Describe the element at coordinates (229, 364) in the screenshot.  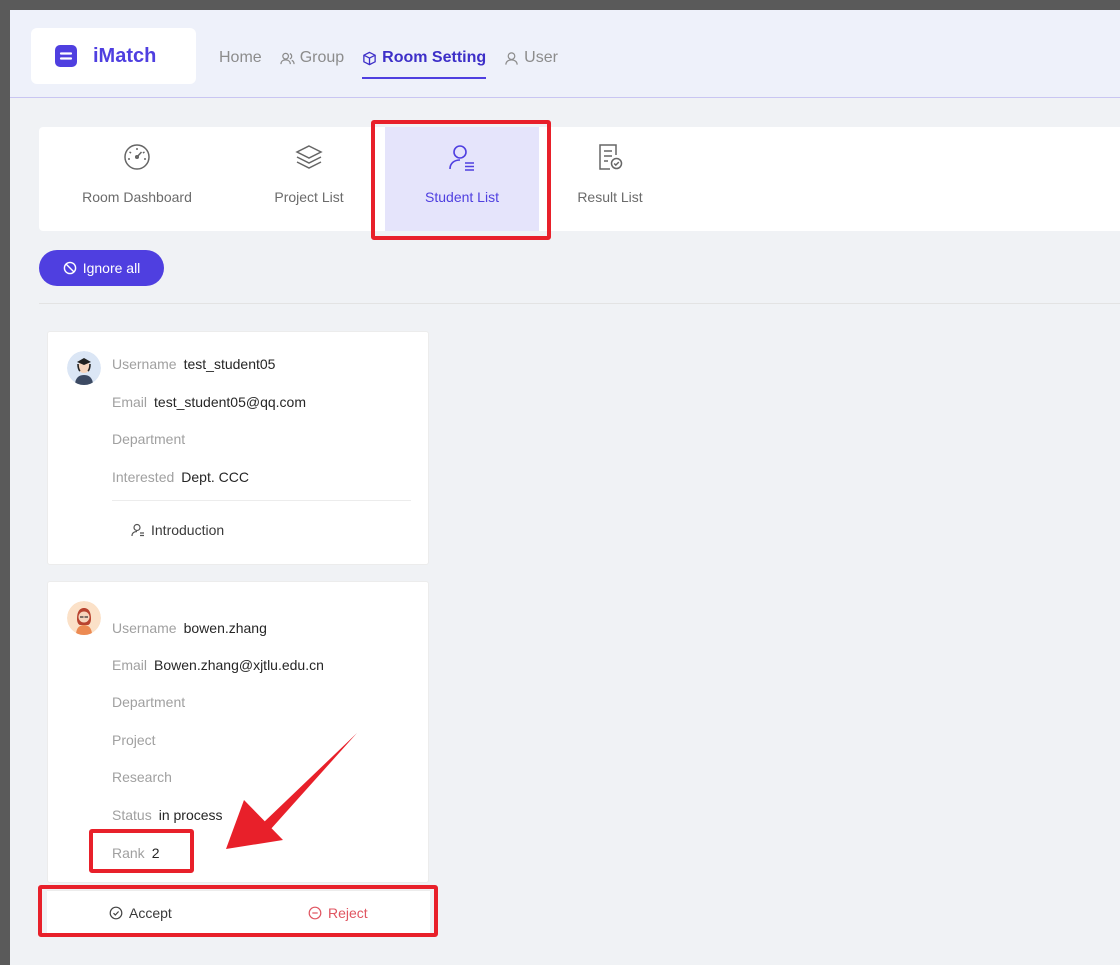
I see `username-value: test_student05` at that location.